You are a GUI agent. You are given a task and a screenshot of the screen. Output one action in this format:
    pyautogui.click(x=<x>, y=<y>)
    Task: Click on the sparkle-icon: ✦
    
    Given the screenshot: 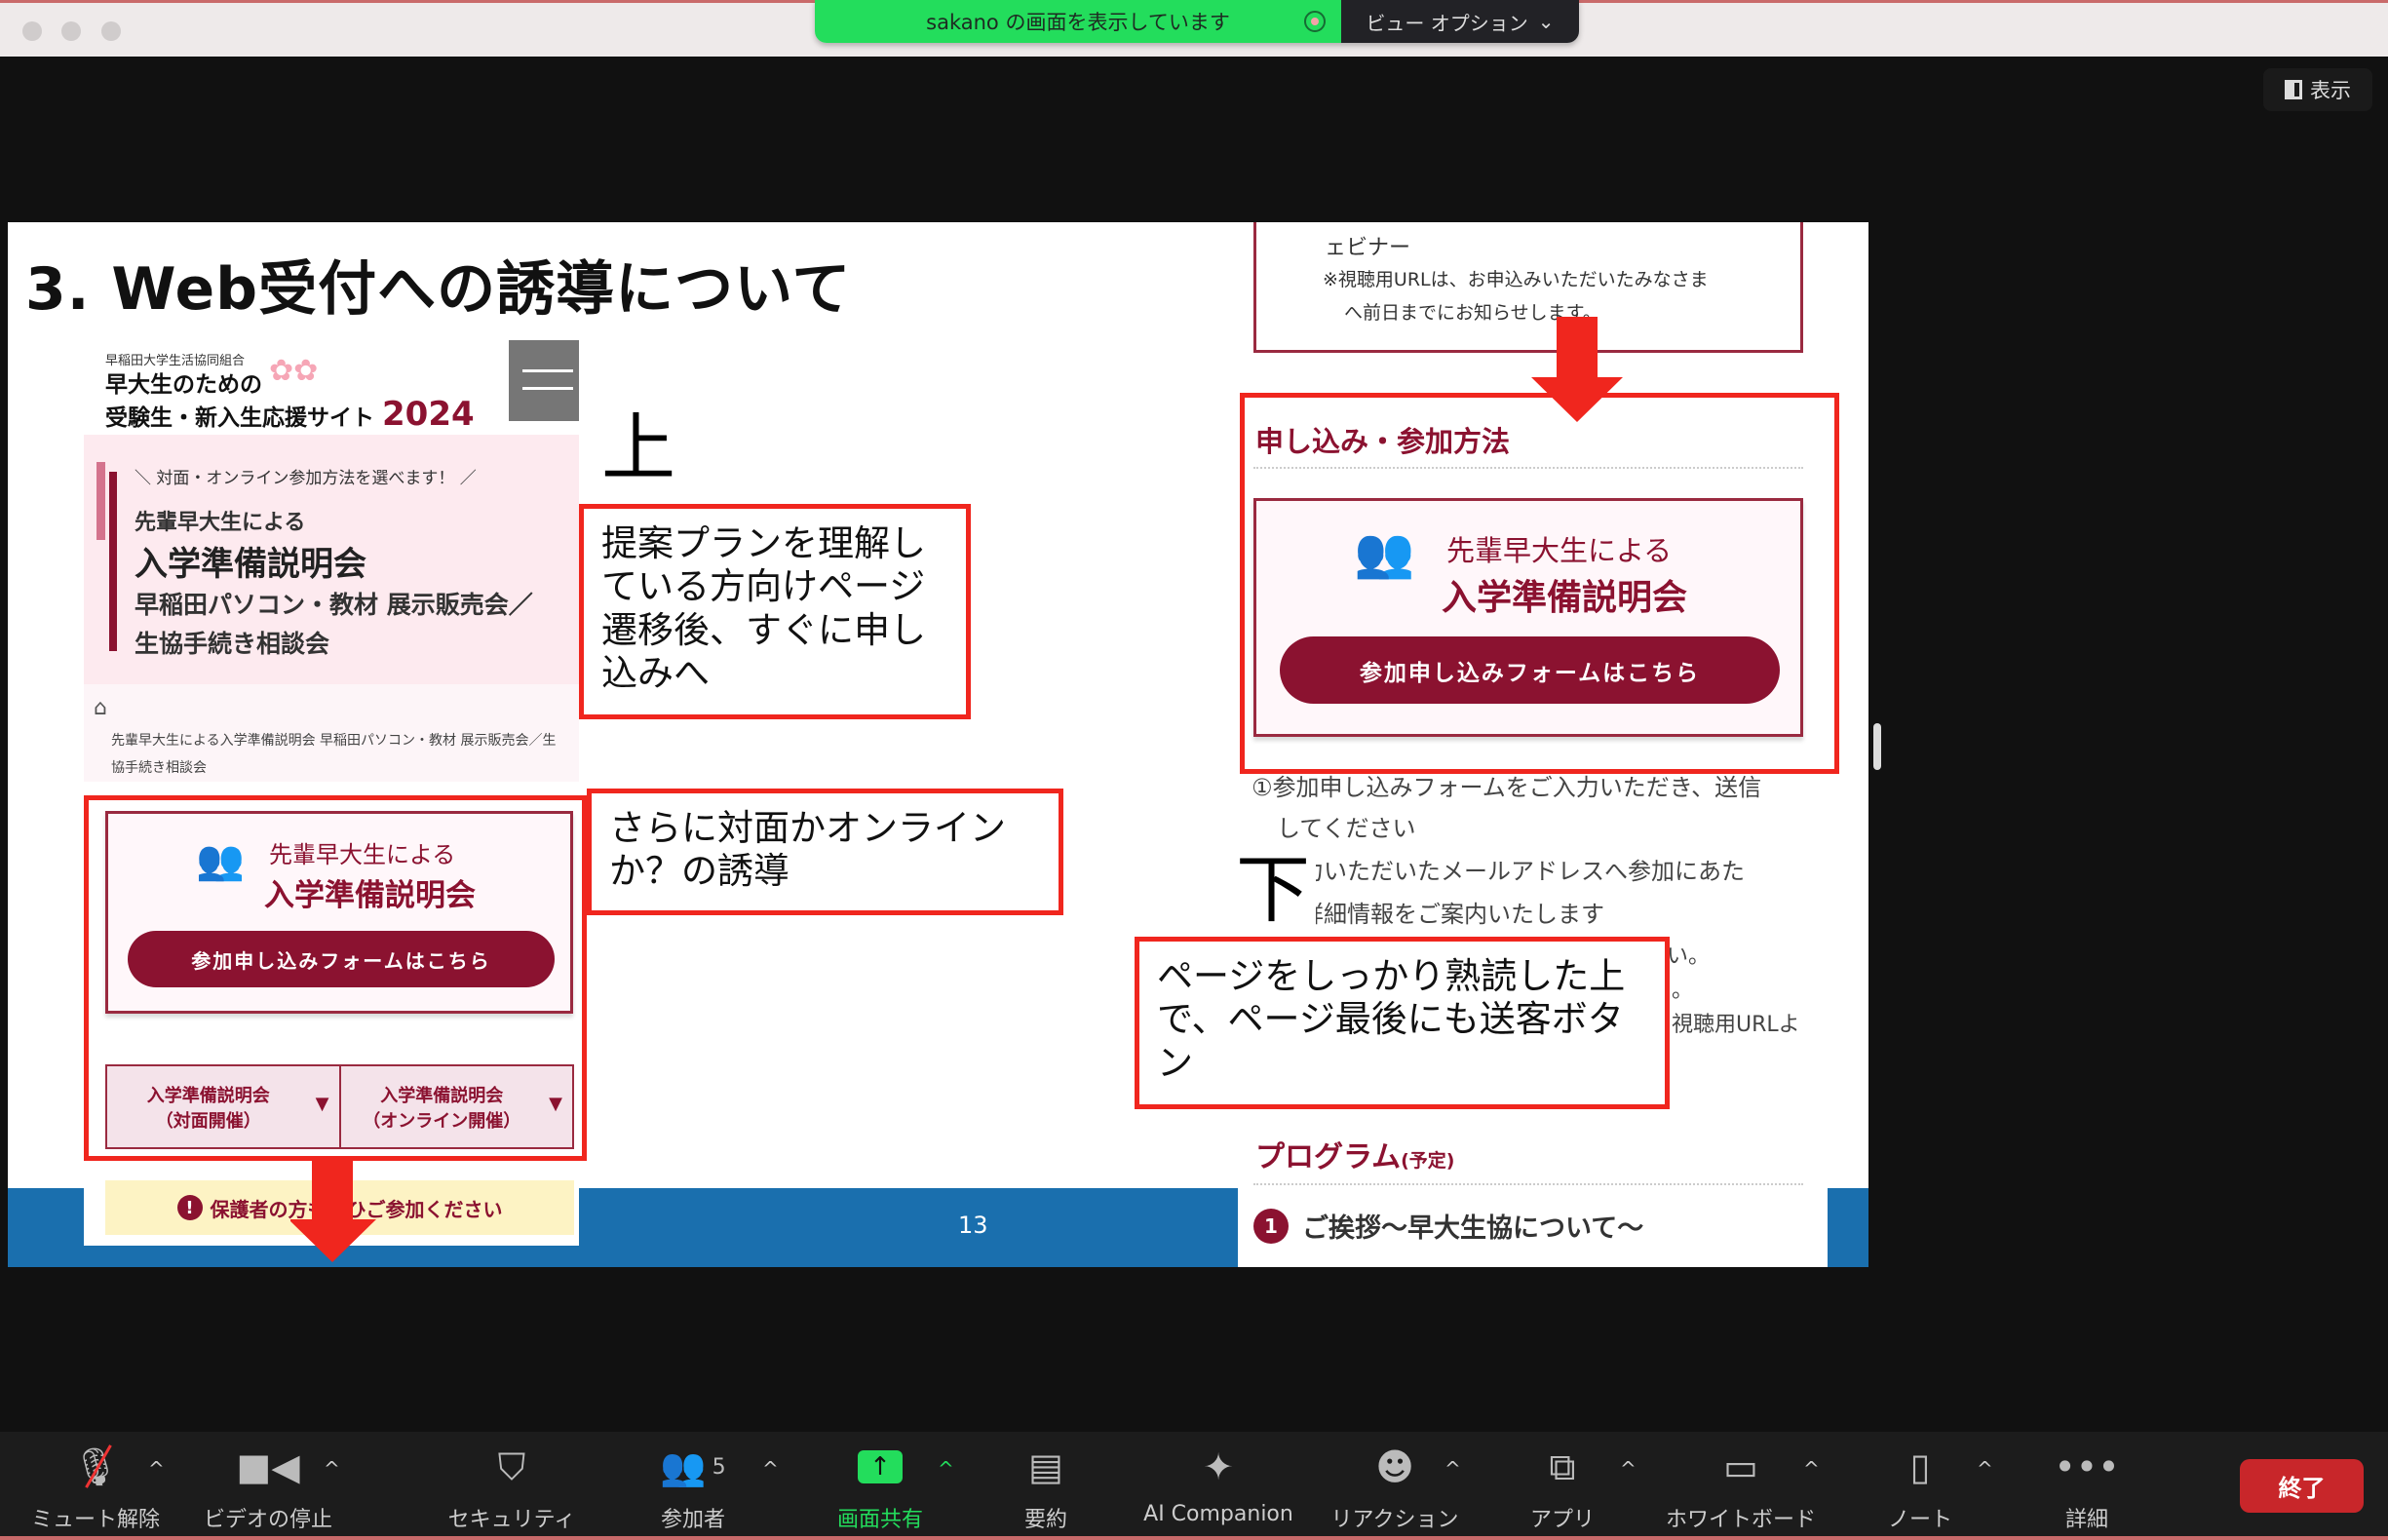 What is the action you would take?
    pyautogui.click(x=1218, y=1466)
    